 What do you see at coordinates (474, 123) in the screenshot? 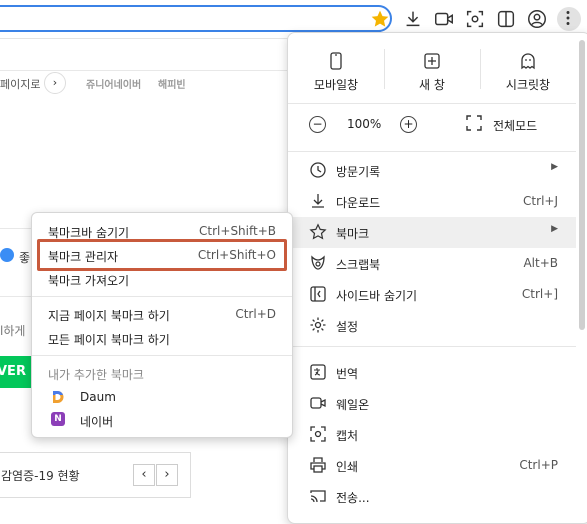
I see `fullscreen-icon` at bounding box center [474, 123].